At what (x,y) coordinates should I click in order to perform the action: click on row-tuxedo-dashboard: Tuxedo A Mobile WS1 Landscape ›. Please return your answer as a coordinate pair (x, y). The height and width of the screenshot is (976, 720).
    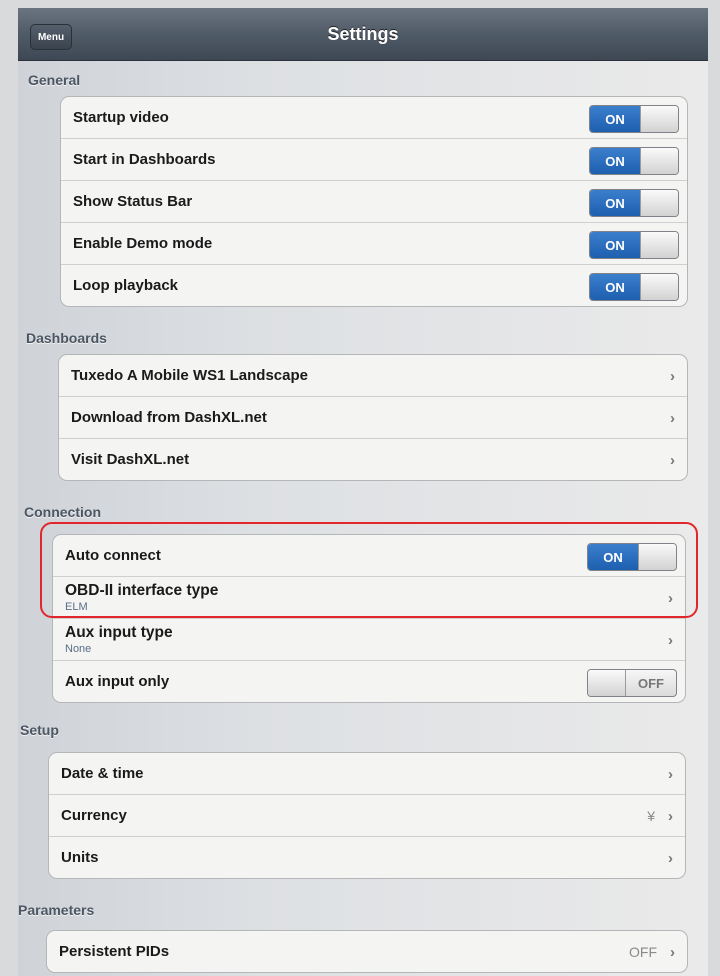
    Looking at the image, I should click on (373, 376).